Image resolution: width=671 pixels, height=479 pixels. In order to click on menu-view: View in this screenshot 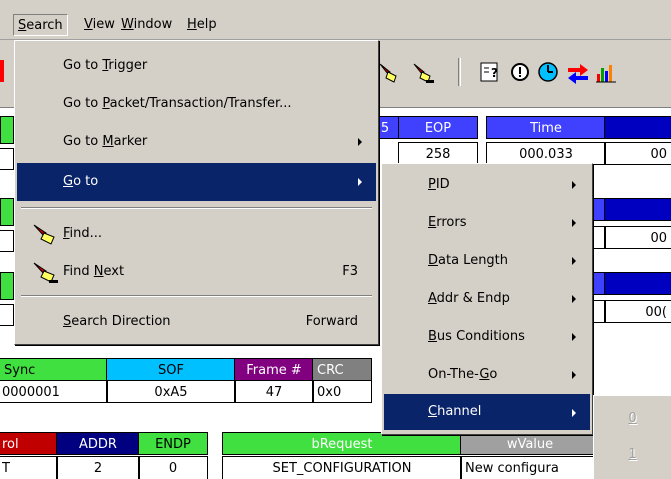, I will do `click(99, 25)`.